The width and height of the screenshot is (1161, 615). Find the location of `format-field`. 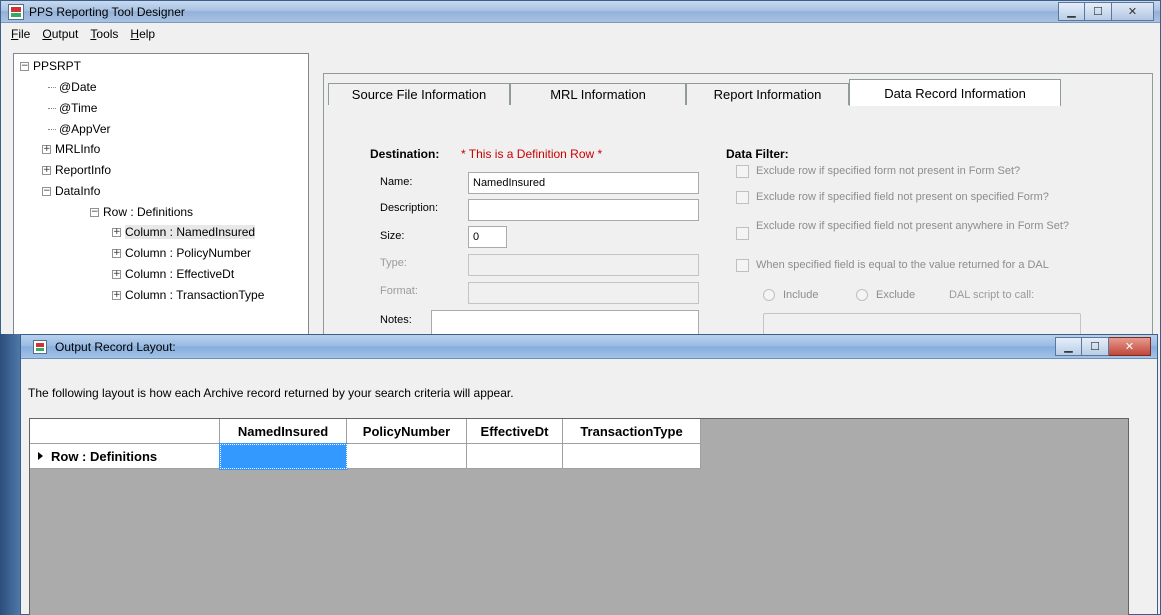

format-field is located at coordinates (583, 293).